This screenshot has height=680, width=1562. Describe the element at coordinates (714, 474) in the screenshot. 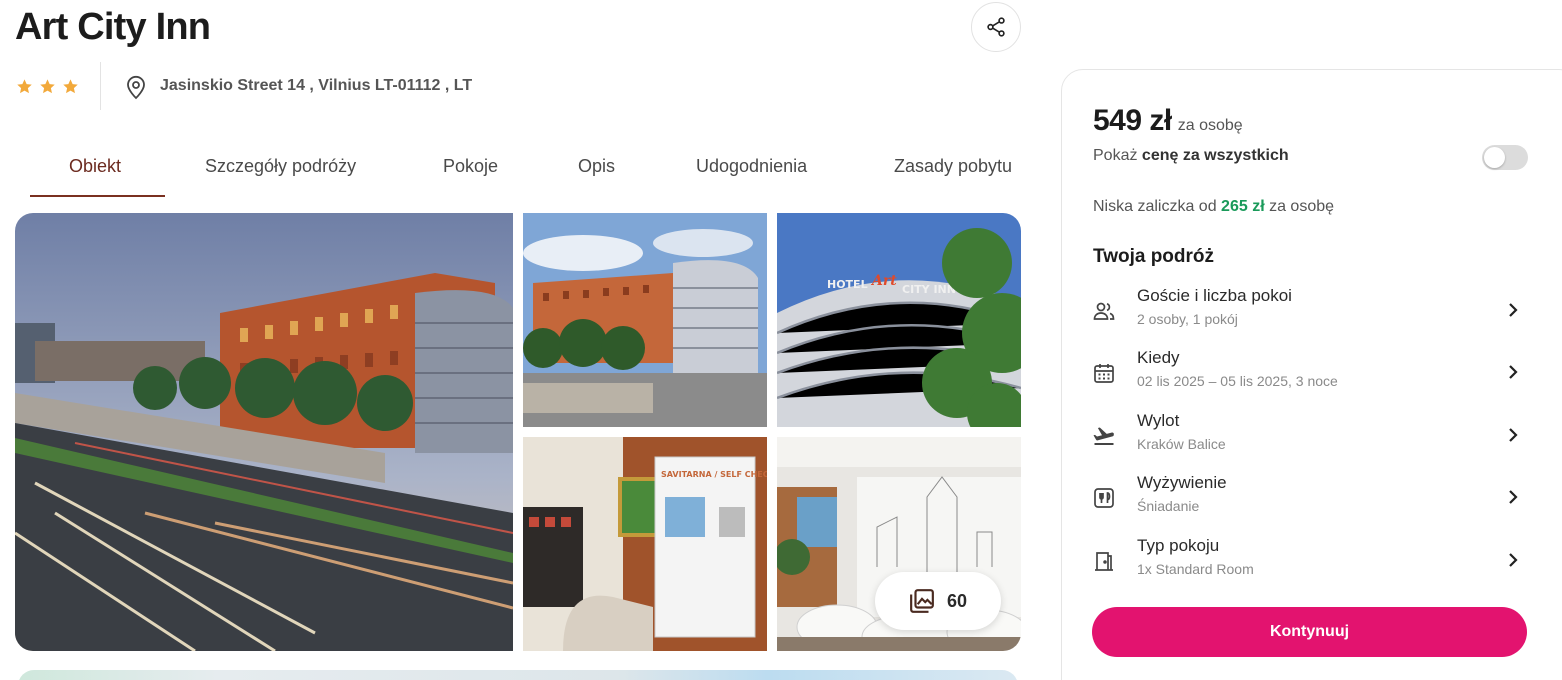

I see `svg-text: SAVITARNA / SELF CHECK-IN` at that location.